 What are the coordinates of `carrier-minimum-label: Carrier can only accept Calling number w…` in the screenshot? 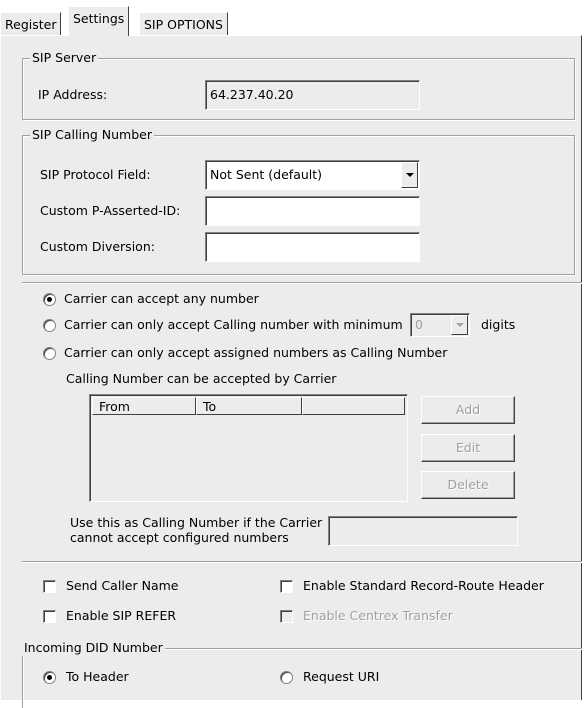 It's located at (233, 325).